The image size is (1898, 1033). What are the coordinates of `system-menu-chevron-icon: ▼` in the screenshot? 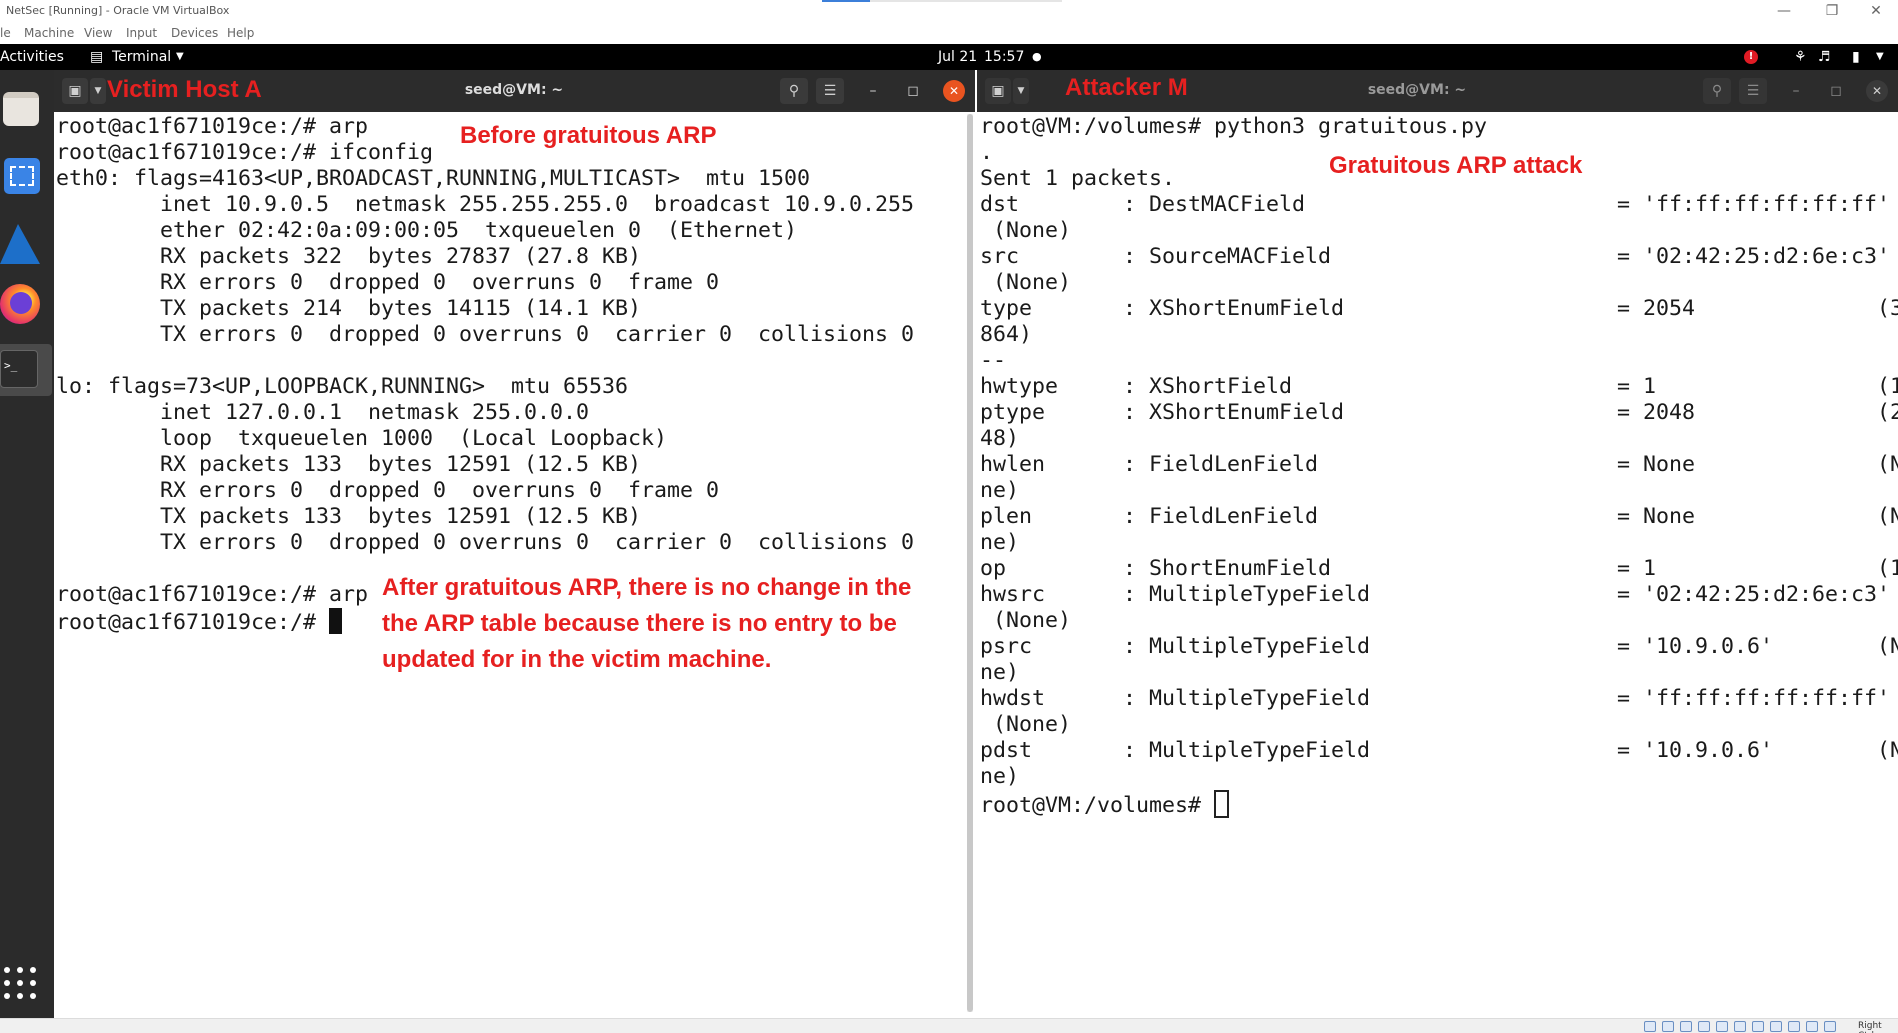 It's located at (1880, 56).